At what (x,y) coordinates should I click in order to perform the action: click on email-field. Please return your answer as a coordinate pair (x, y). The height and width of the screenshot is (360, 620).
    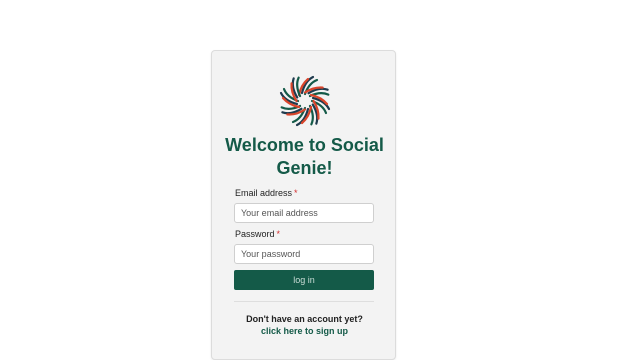
    Looking at the image, I should click on (304, 213).